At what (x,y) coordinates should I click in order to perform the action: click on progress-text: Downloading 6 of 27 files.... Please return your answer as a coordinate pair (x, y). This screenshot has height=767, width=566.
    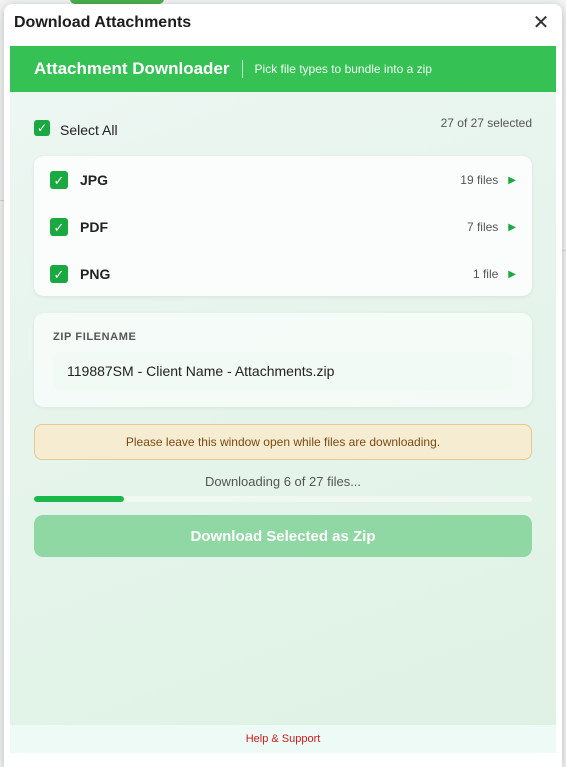
    Looking at the image, I should click on (283, 481).